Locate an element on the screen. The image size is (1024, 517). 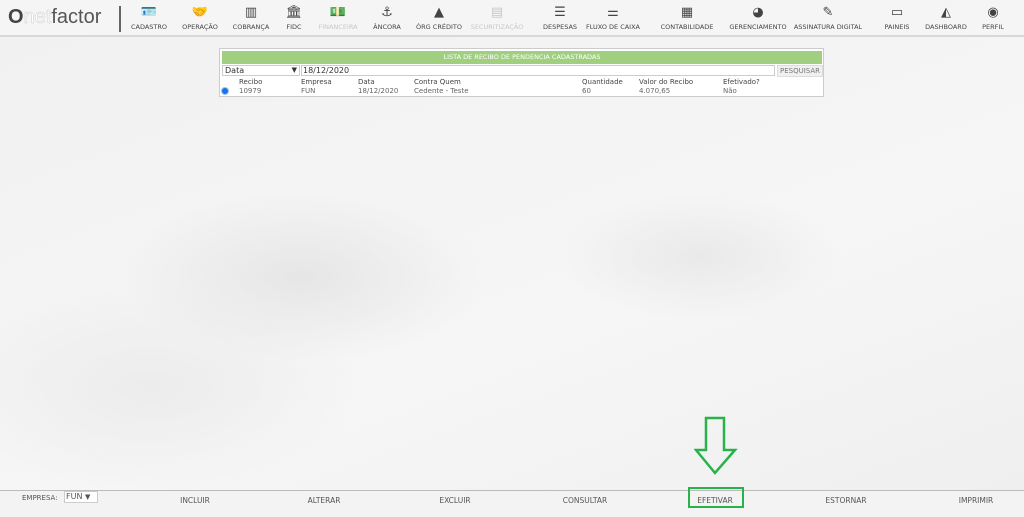
book-icon: ▤ is located at coordinates (497, 12).